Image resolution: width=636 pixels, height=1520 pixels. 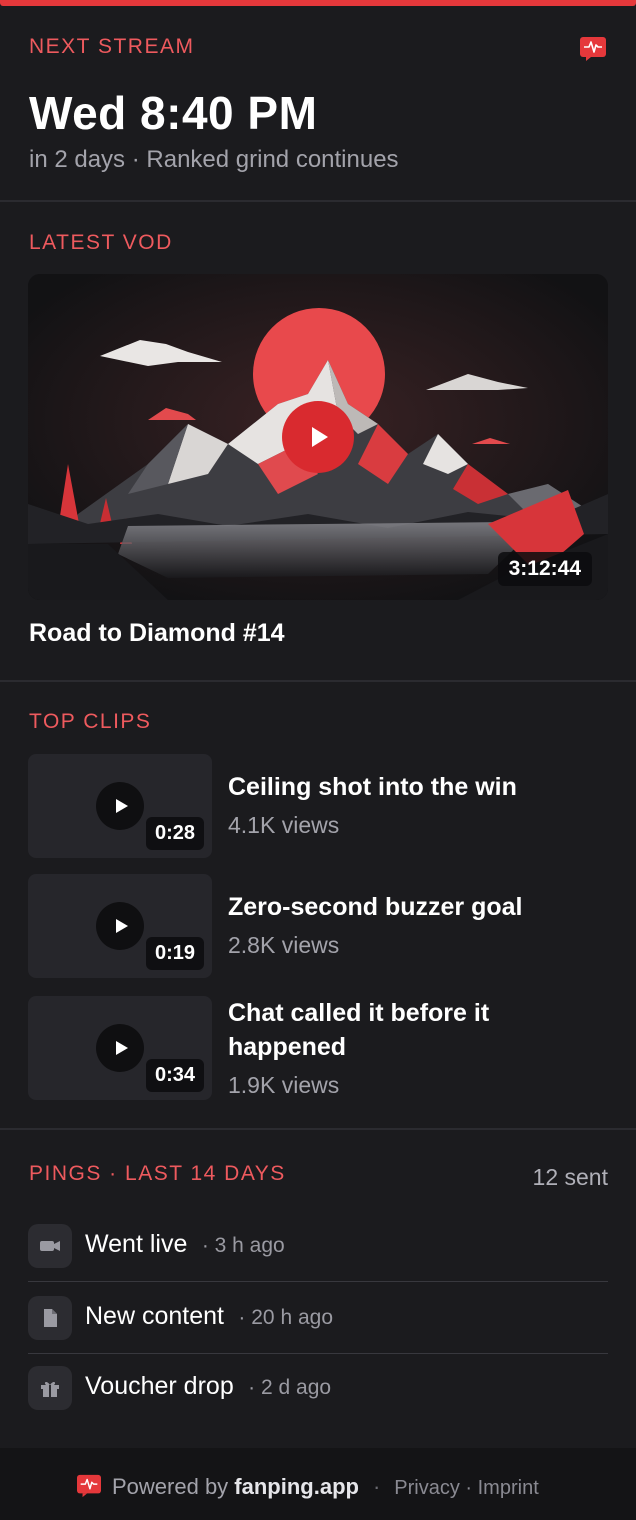 What do you see at coordinates (173, 113) in the screenshot?
I see `next-stream-time: Wed 8:40 PM` at bounding box center [173, 113].